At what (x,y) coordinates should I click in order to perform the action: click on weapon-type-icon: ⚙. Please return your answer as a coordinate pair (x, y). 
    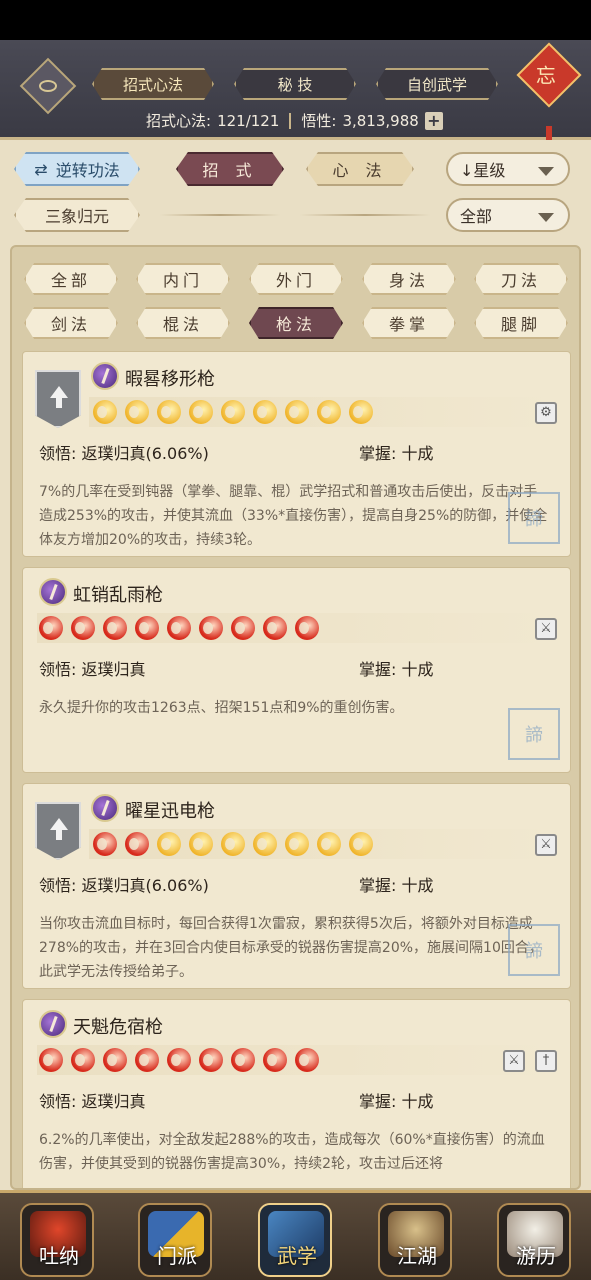
    Looking at the image, I should click on (546, 413).